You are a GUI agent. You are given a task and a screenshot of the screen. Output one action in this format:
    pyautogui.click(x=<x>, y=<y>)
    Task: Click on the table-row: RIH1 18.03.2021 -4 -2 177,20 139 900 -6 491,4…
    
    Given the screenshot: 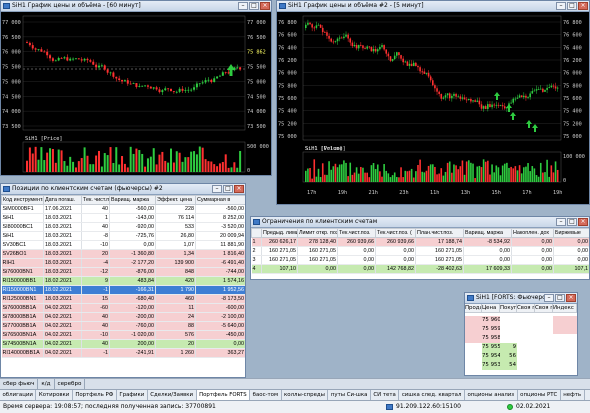 What is the action you would take?
    pyautogui.click(x=123, y=263)
    